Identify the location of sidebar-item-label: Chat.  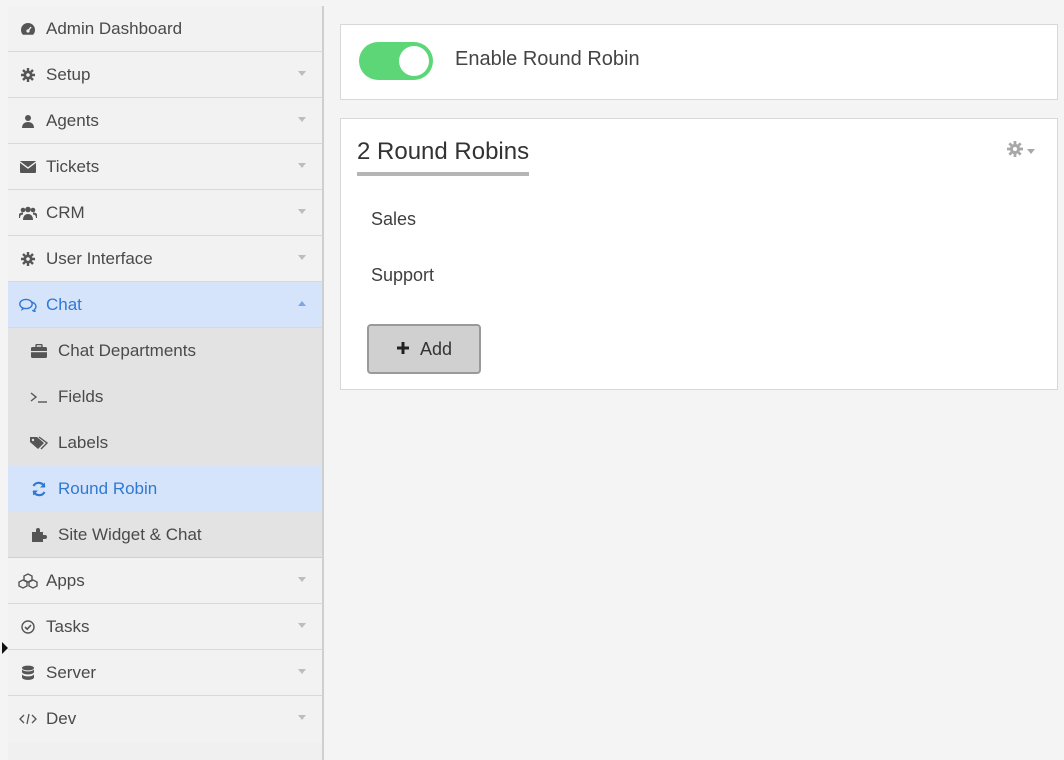
(64, 304).